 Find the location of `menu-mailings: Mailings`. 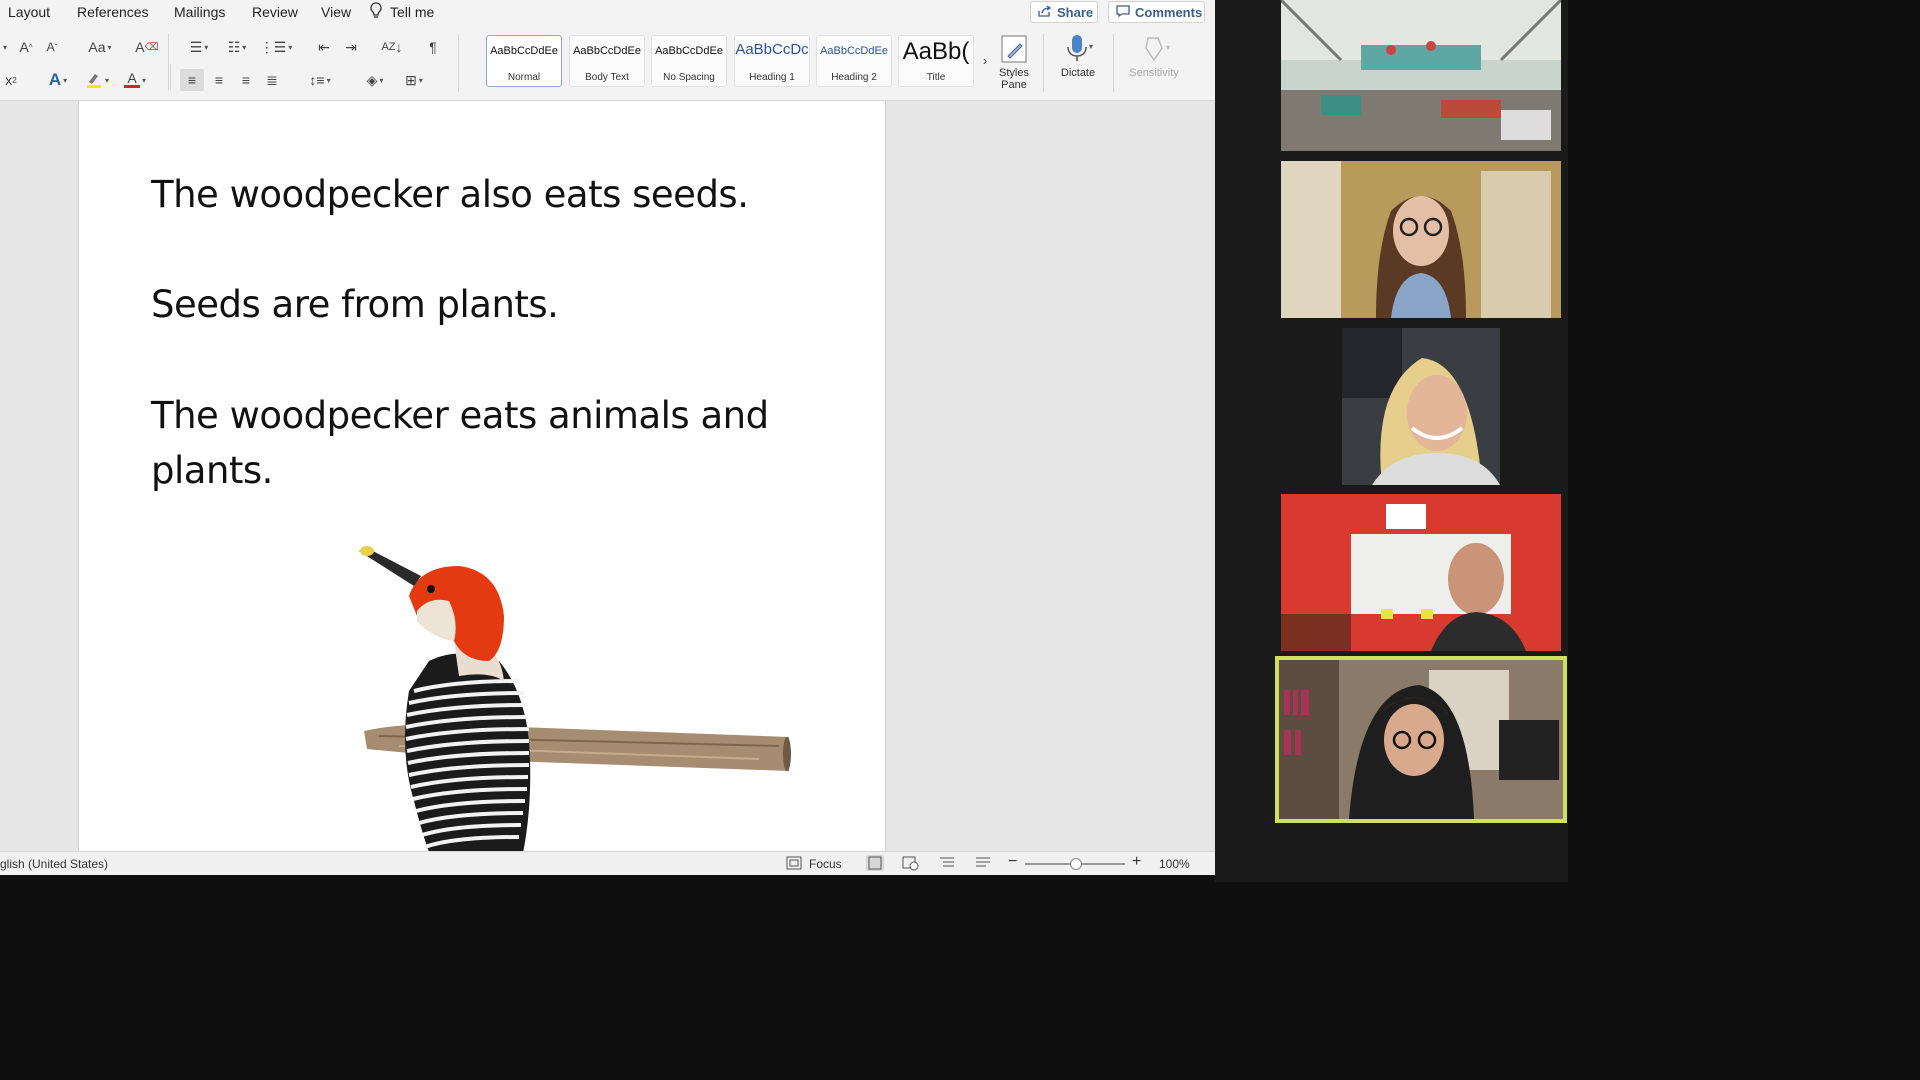

menu-mailings: Mailings is located at coordinates (199, 12).